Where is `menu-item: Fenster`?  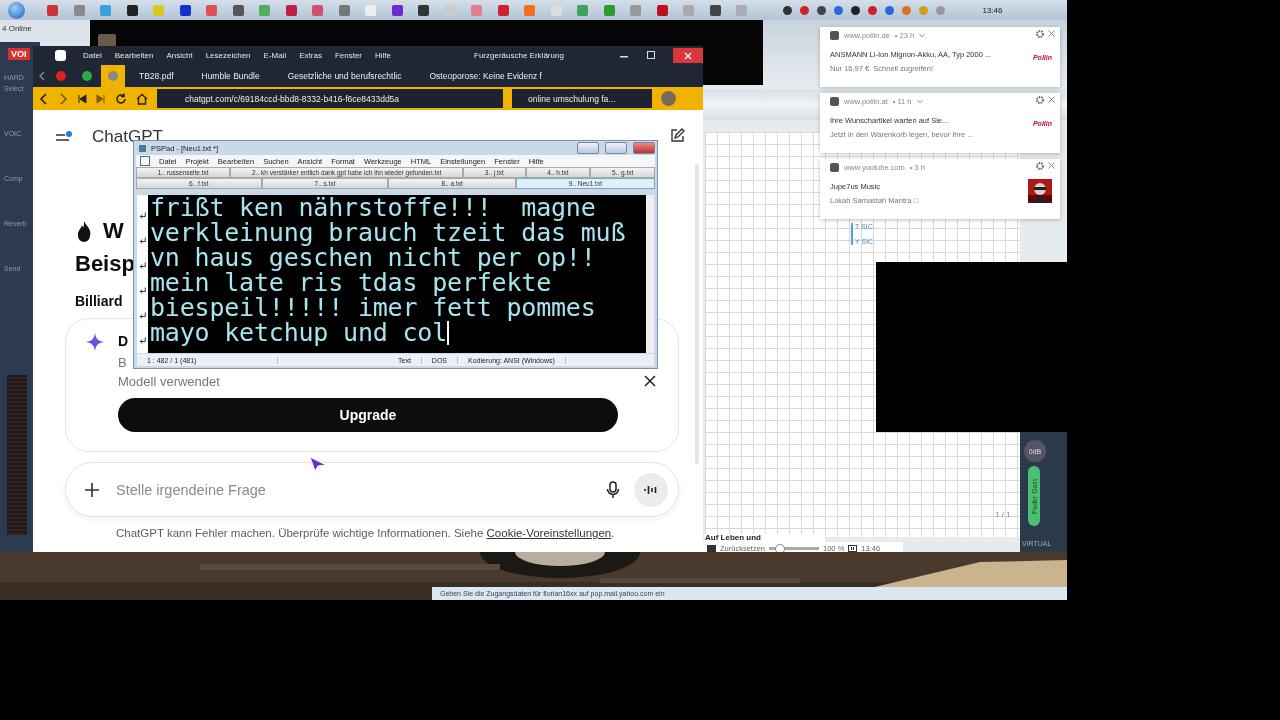
menu-item: Fenster is located at coordinates (348, 55).